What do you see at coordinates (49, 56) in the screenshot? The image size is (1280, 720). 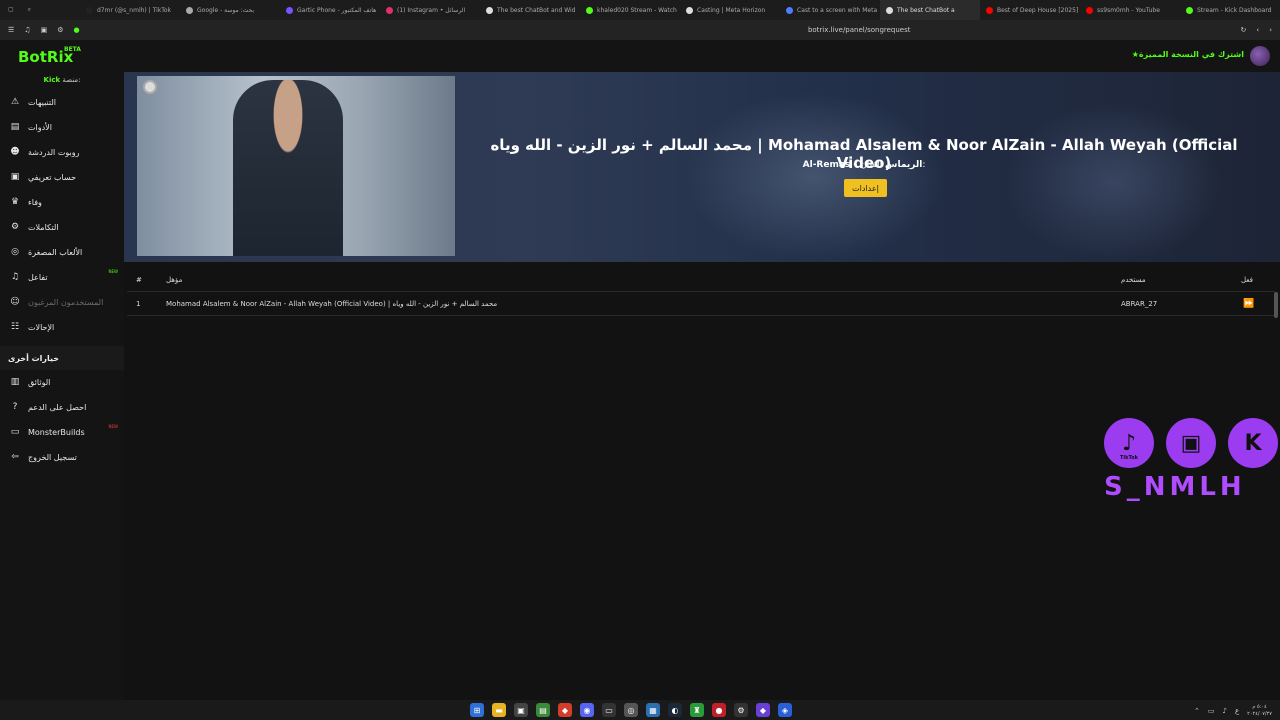 I see `botrix-logo: BotRix BETA` at bounding box center [49, 56].